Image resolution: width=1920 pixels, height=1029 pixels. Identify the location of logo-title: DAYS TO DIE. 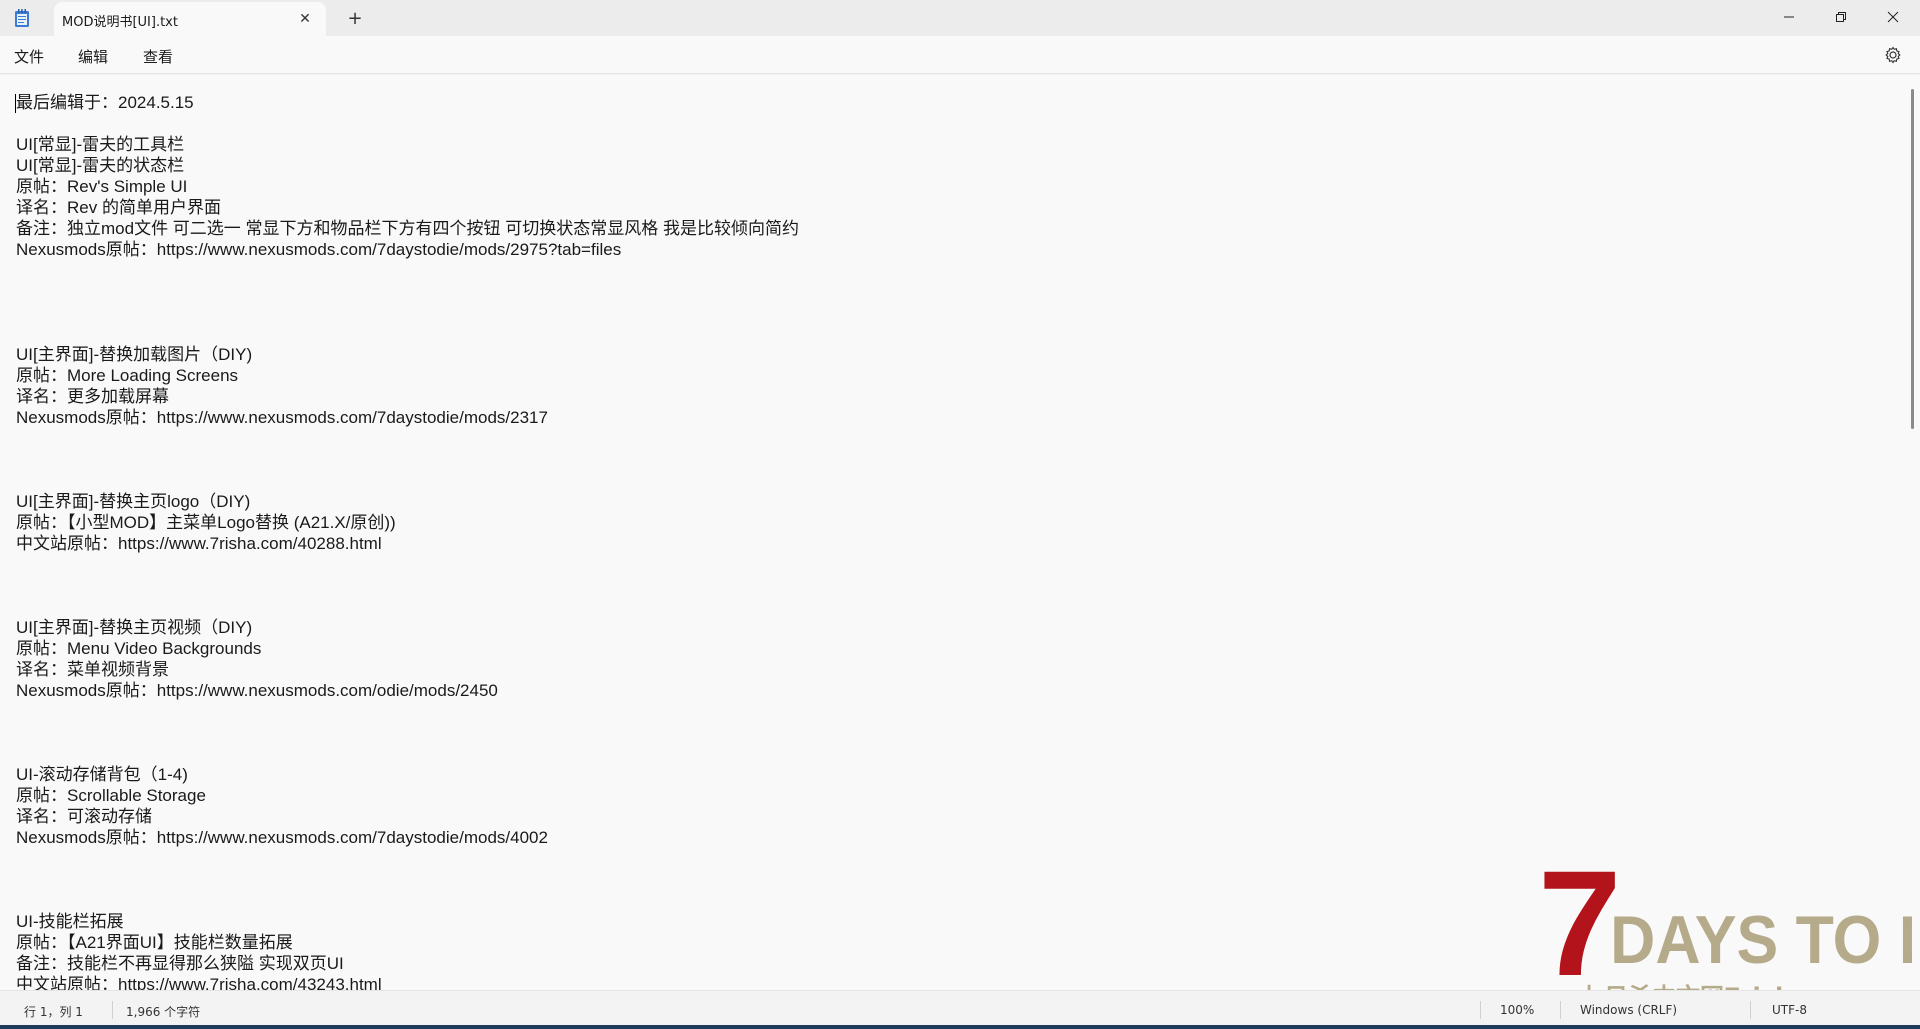
(1761, 940).